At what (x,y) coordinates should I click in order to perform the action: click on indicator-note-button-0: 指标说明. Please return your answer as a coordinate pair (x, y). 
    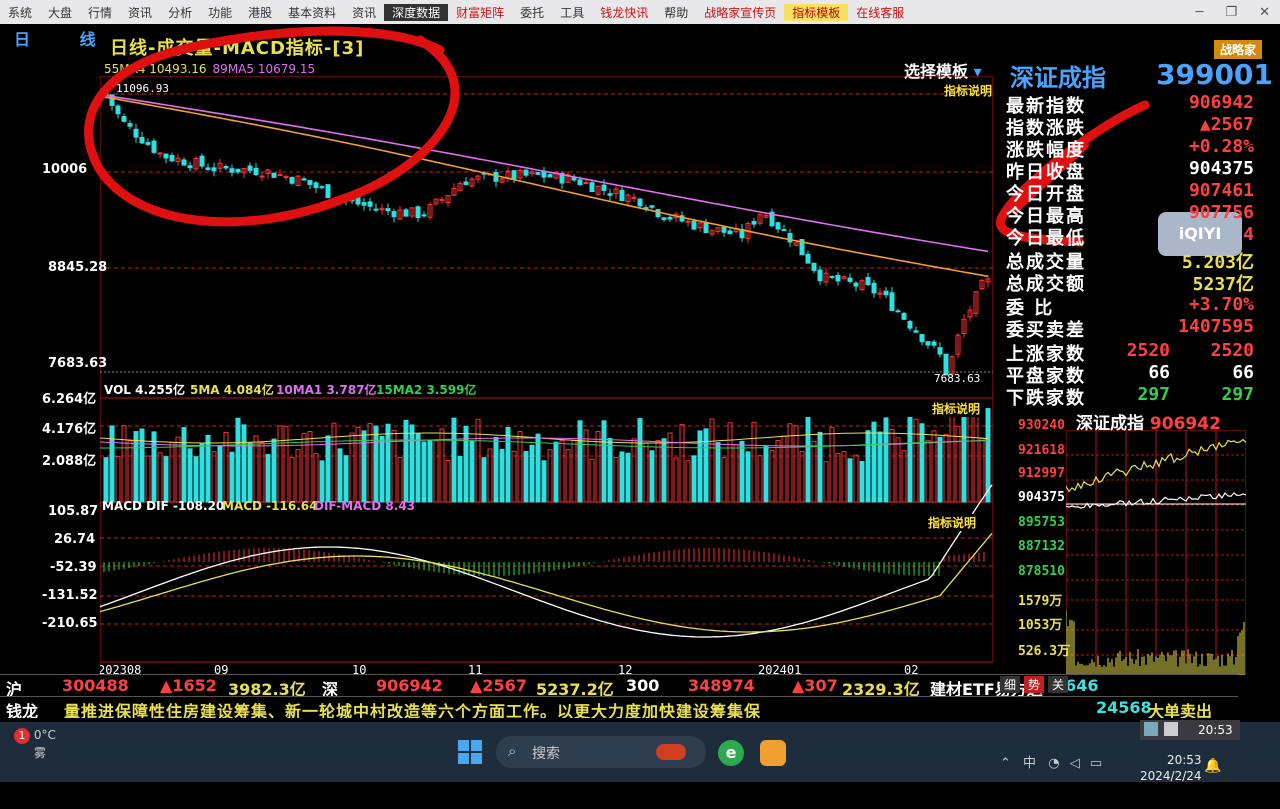
    Looking at the image, I should click on (968, 90).